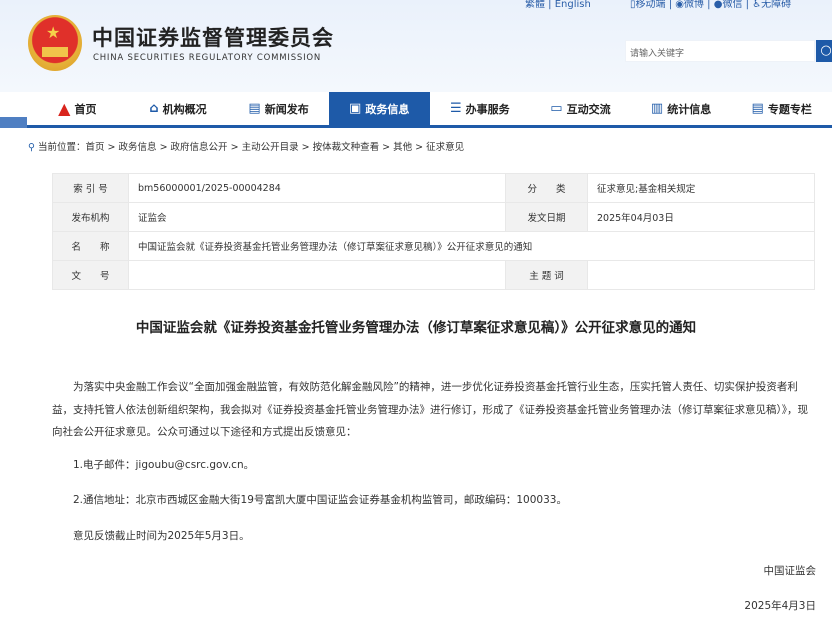  What do you see at coordinates (546, 188) in the screenshot?
I see `category-label: 分 类` at bounding box center [546, 188].